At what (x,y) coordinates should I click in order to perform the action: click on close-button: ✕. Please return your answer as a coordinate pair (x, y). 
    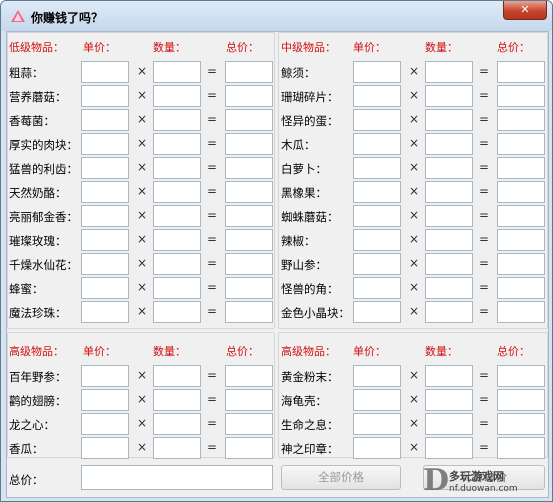
    Looking at the image, I should click on (525, 10).